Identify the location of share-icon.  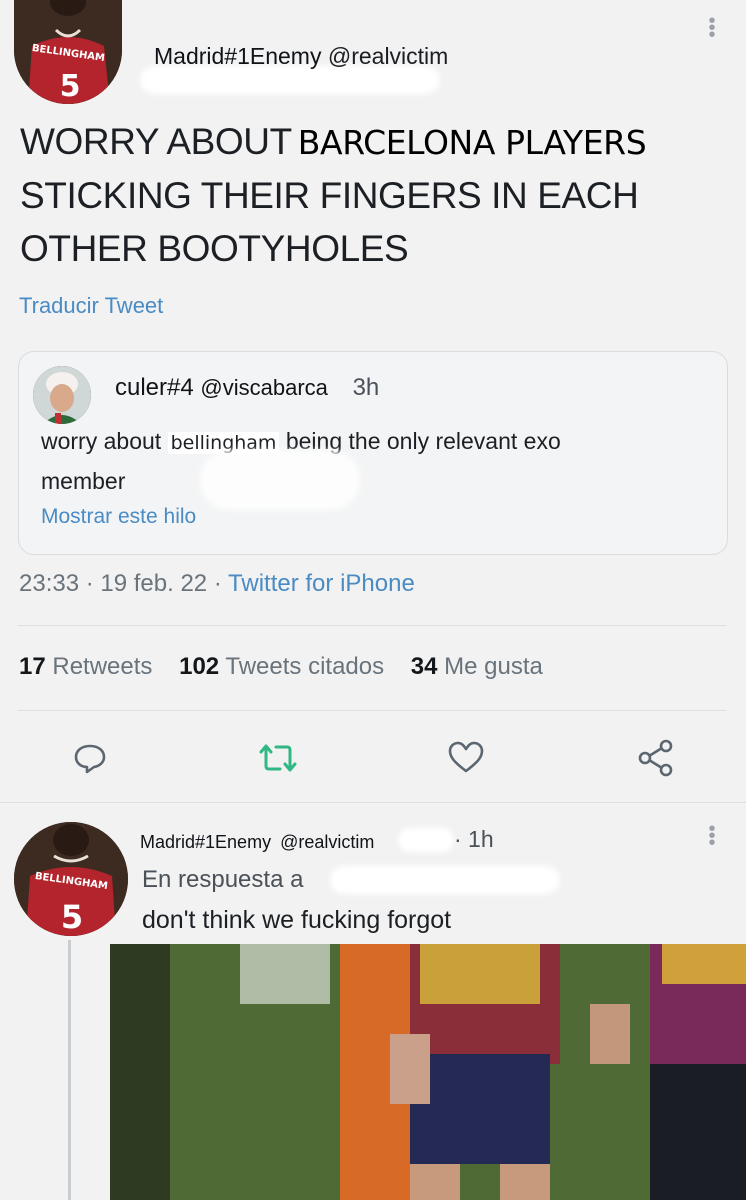
(656, 758).